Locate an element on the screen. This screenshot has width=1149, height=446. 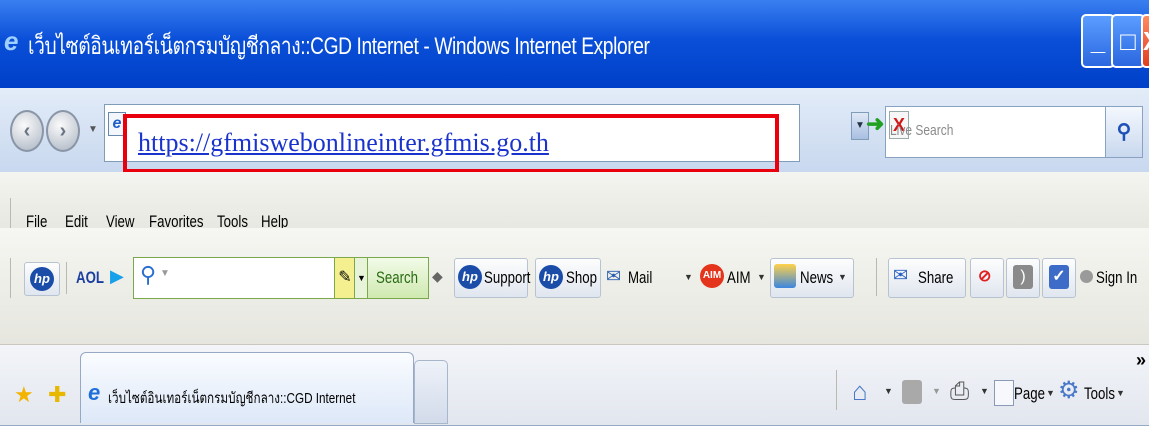
block-icon: ⊘ is located at coordinates (985, 276).